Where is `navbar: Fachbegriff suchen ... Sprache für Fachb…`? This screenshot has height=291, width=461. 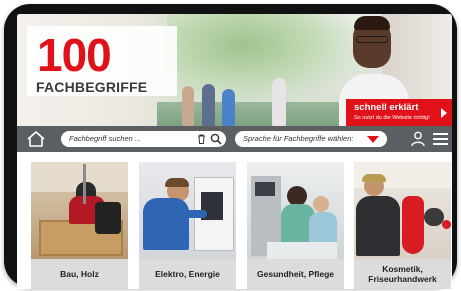 navbar: Fachbegriff suchen ... Sprache für Fachb… is located at coordinates (234, 139).